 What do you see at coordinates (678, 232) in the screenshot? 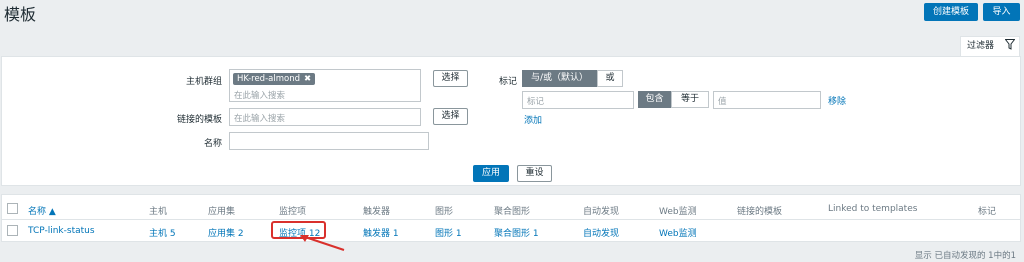
I see `web-link: Web监测` at bounding box center [678, 232].